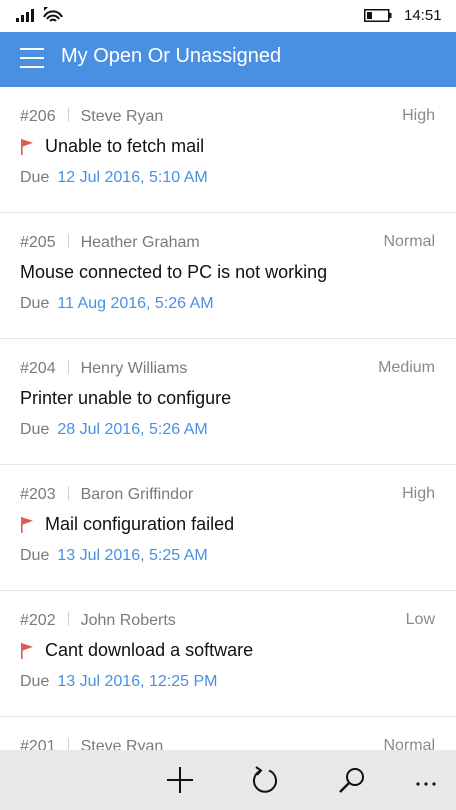 The width and height of the screenshot is (456, 810). What do you see at coordinates (228, 16) in the screenshot?
I see `status-bar: 14:51` at bounding box center [228, 16].